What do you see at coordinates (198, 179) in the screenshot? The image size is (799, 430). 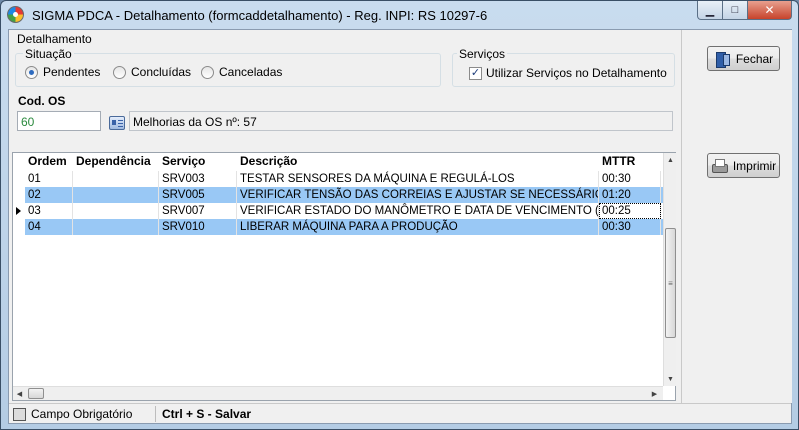 I see `cell-servico: SRV003` at bounding box center [198, 179].